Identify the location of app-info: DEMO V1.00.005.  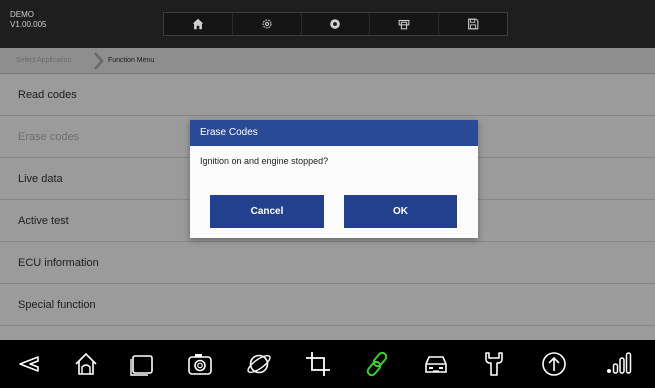
(28, 20).